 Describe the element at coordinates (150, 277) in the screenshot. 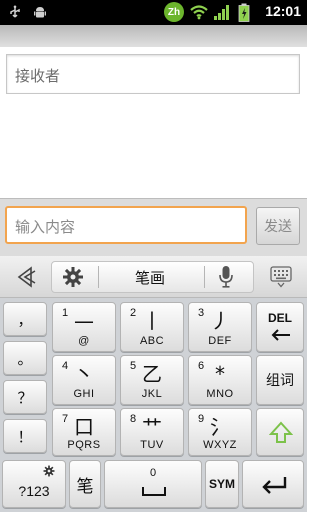

I see `input-mode-label: 笔画` at that location.